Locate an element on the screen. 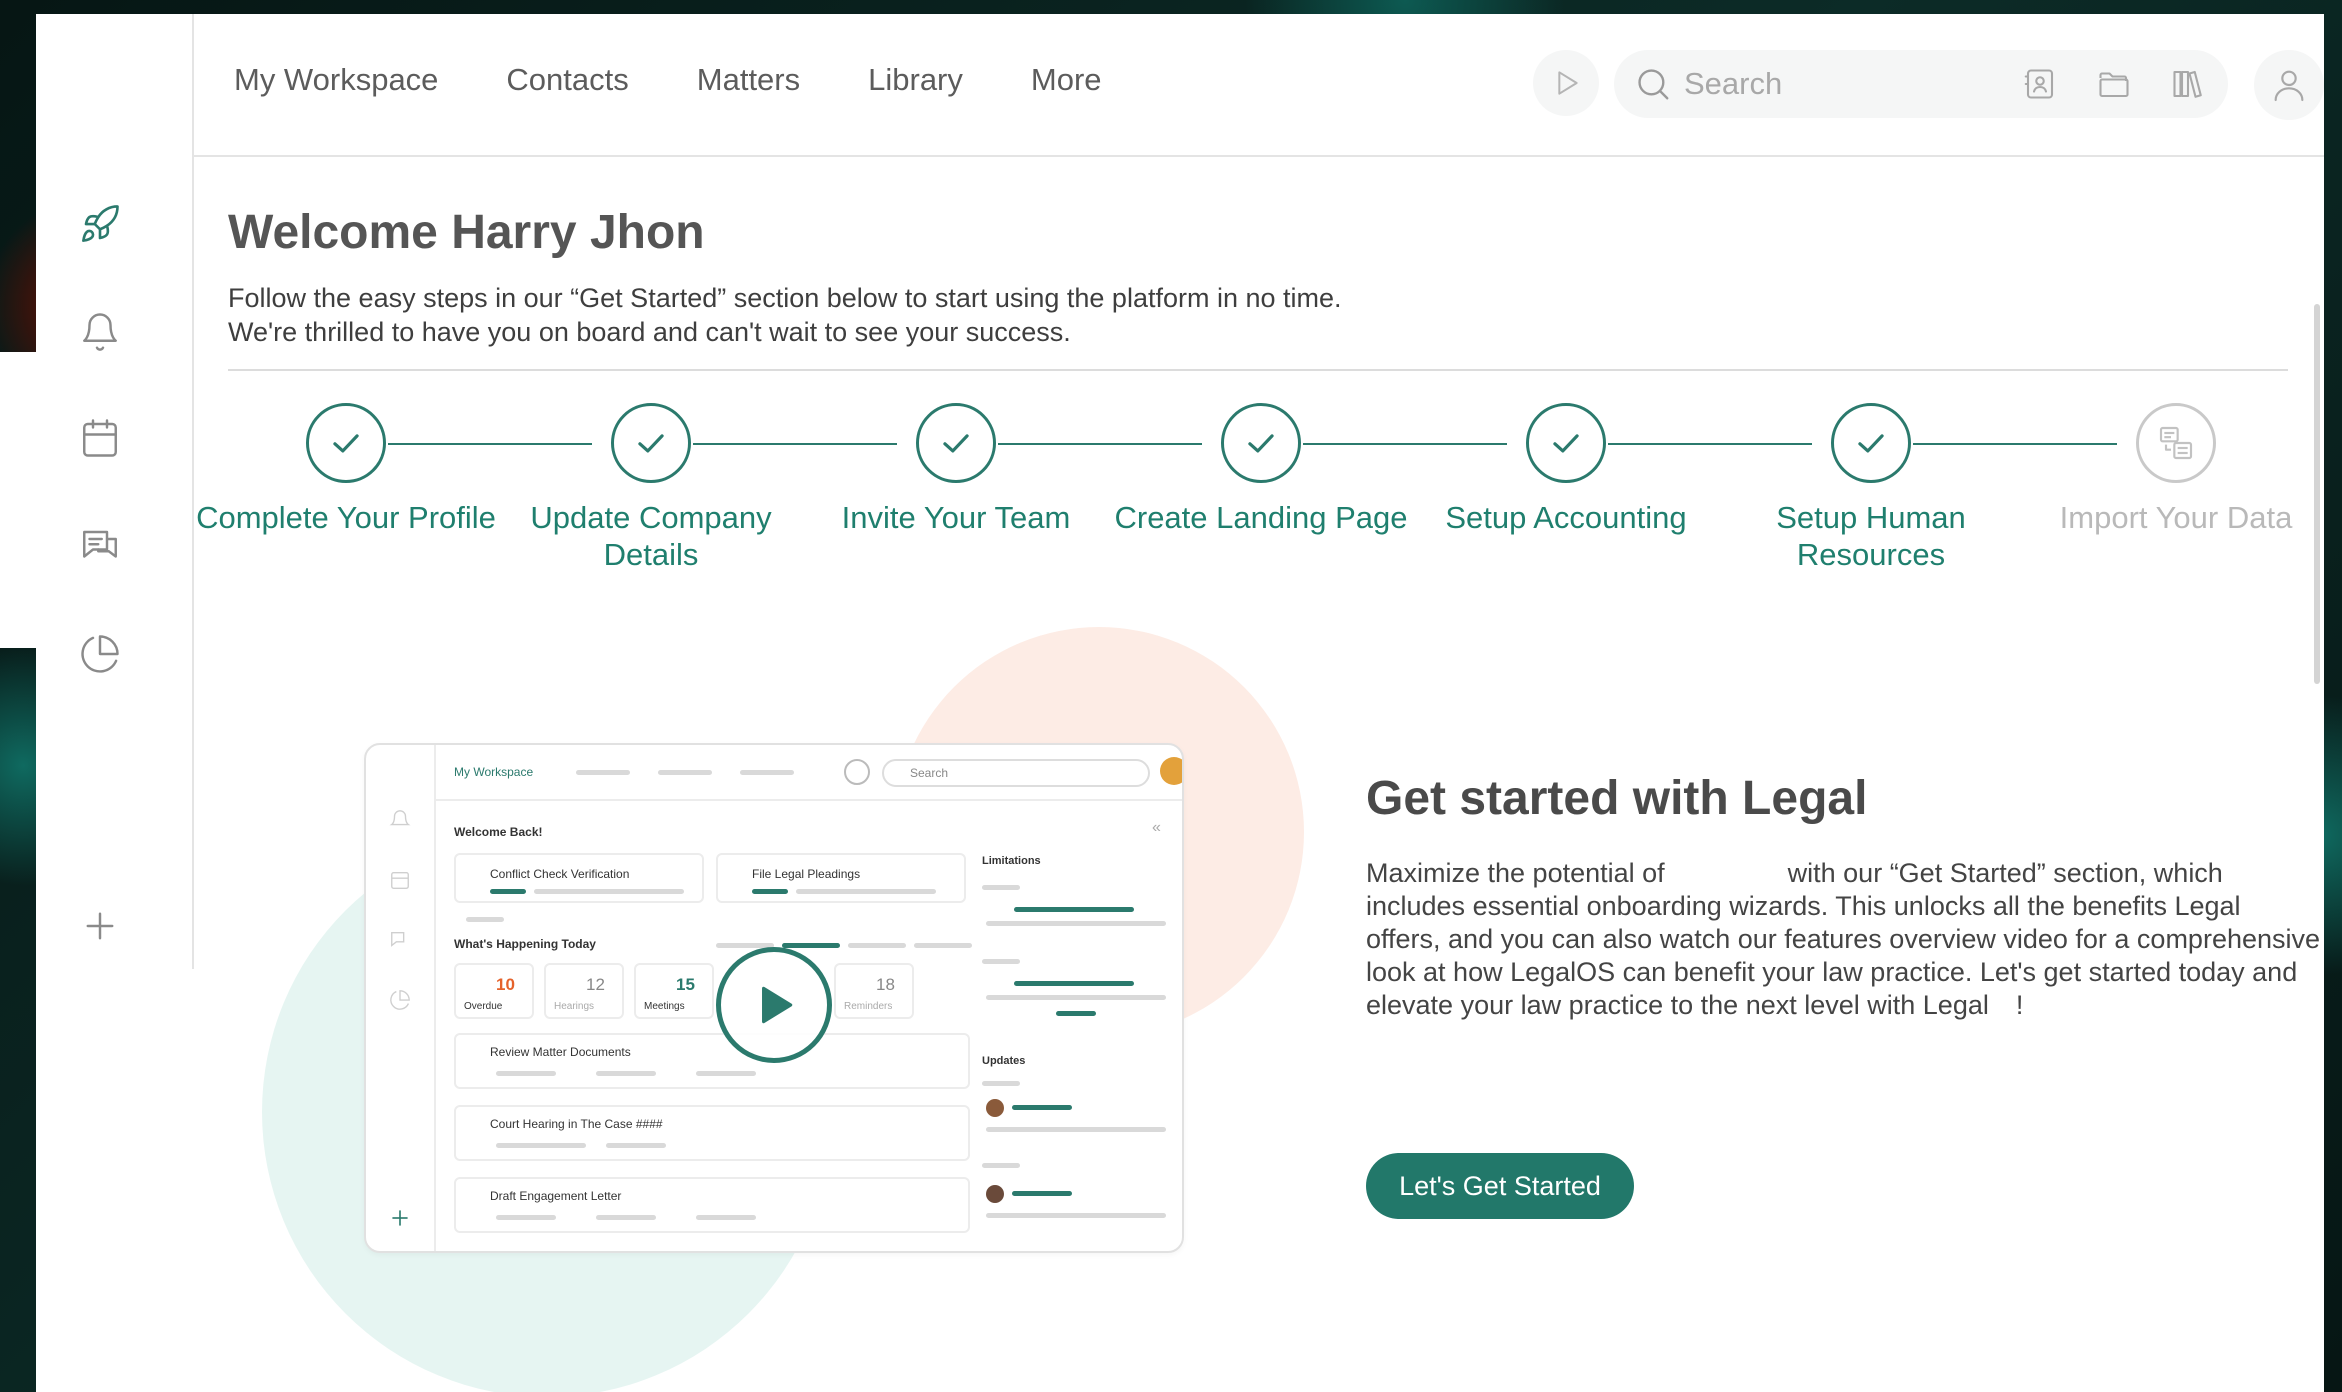  contact-card-icon is located at coordinates (2040, 84).